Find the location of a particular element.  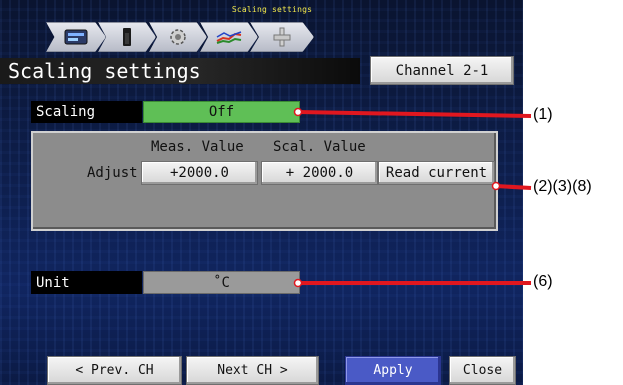

callout-label-2-3-8: (2)(3)(8) is located at coordinates (562, 186).